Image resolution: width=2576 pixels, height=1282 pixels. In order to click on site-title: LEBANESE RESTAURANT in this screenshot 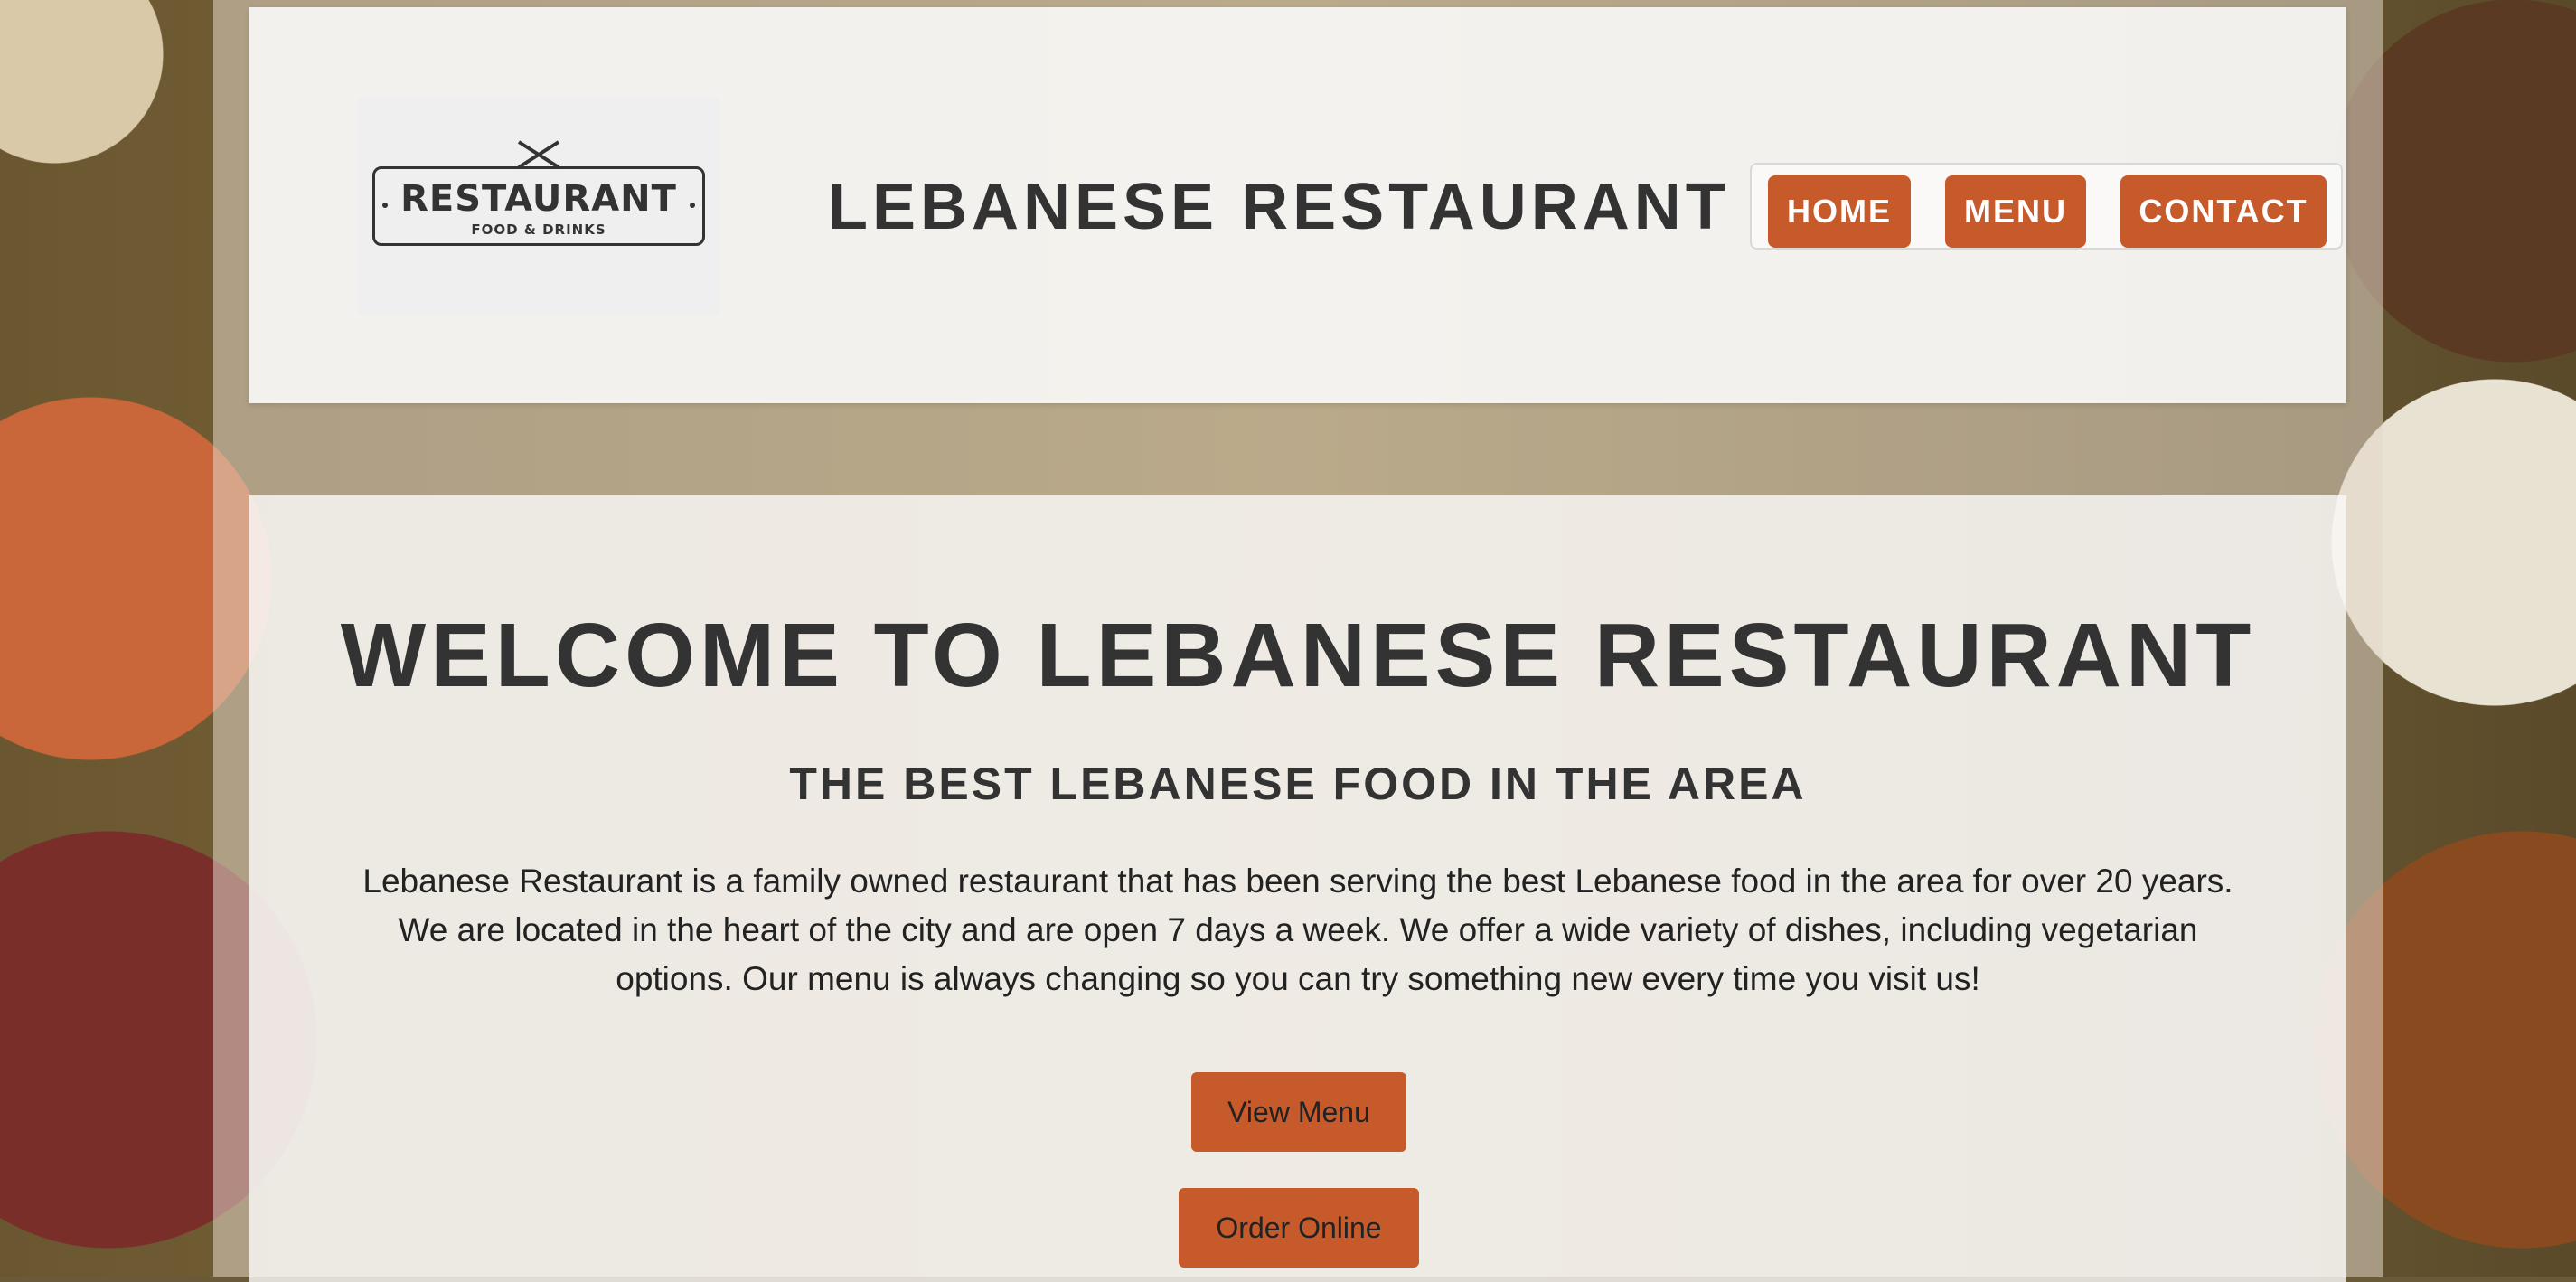, I will do `click(1279, 207)`.